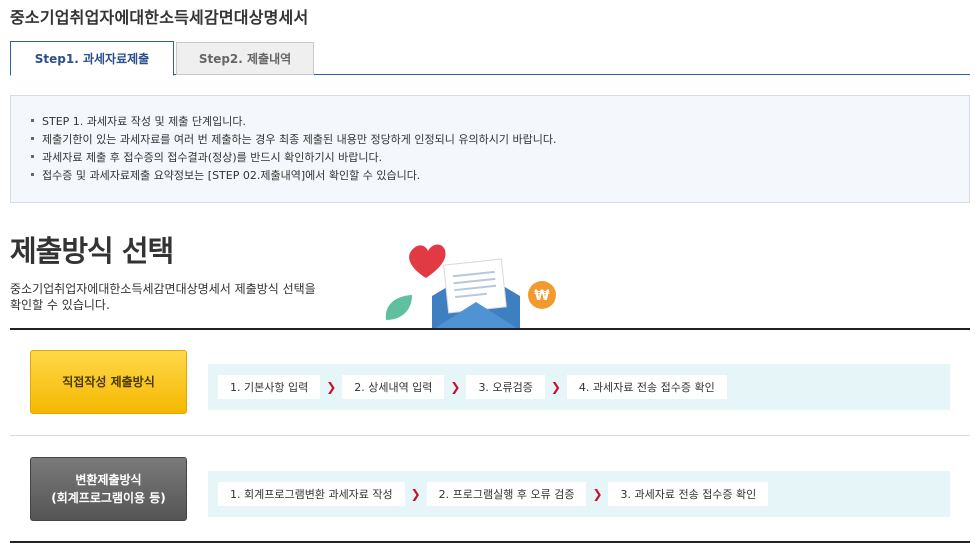 This screenshot has height=555, width=975. I want to click on leaf-icon, so click(398, 307).